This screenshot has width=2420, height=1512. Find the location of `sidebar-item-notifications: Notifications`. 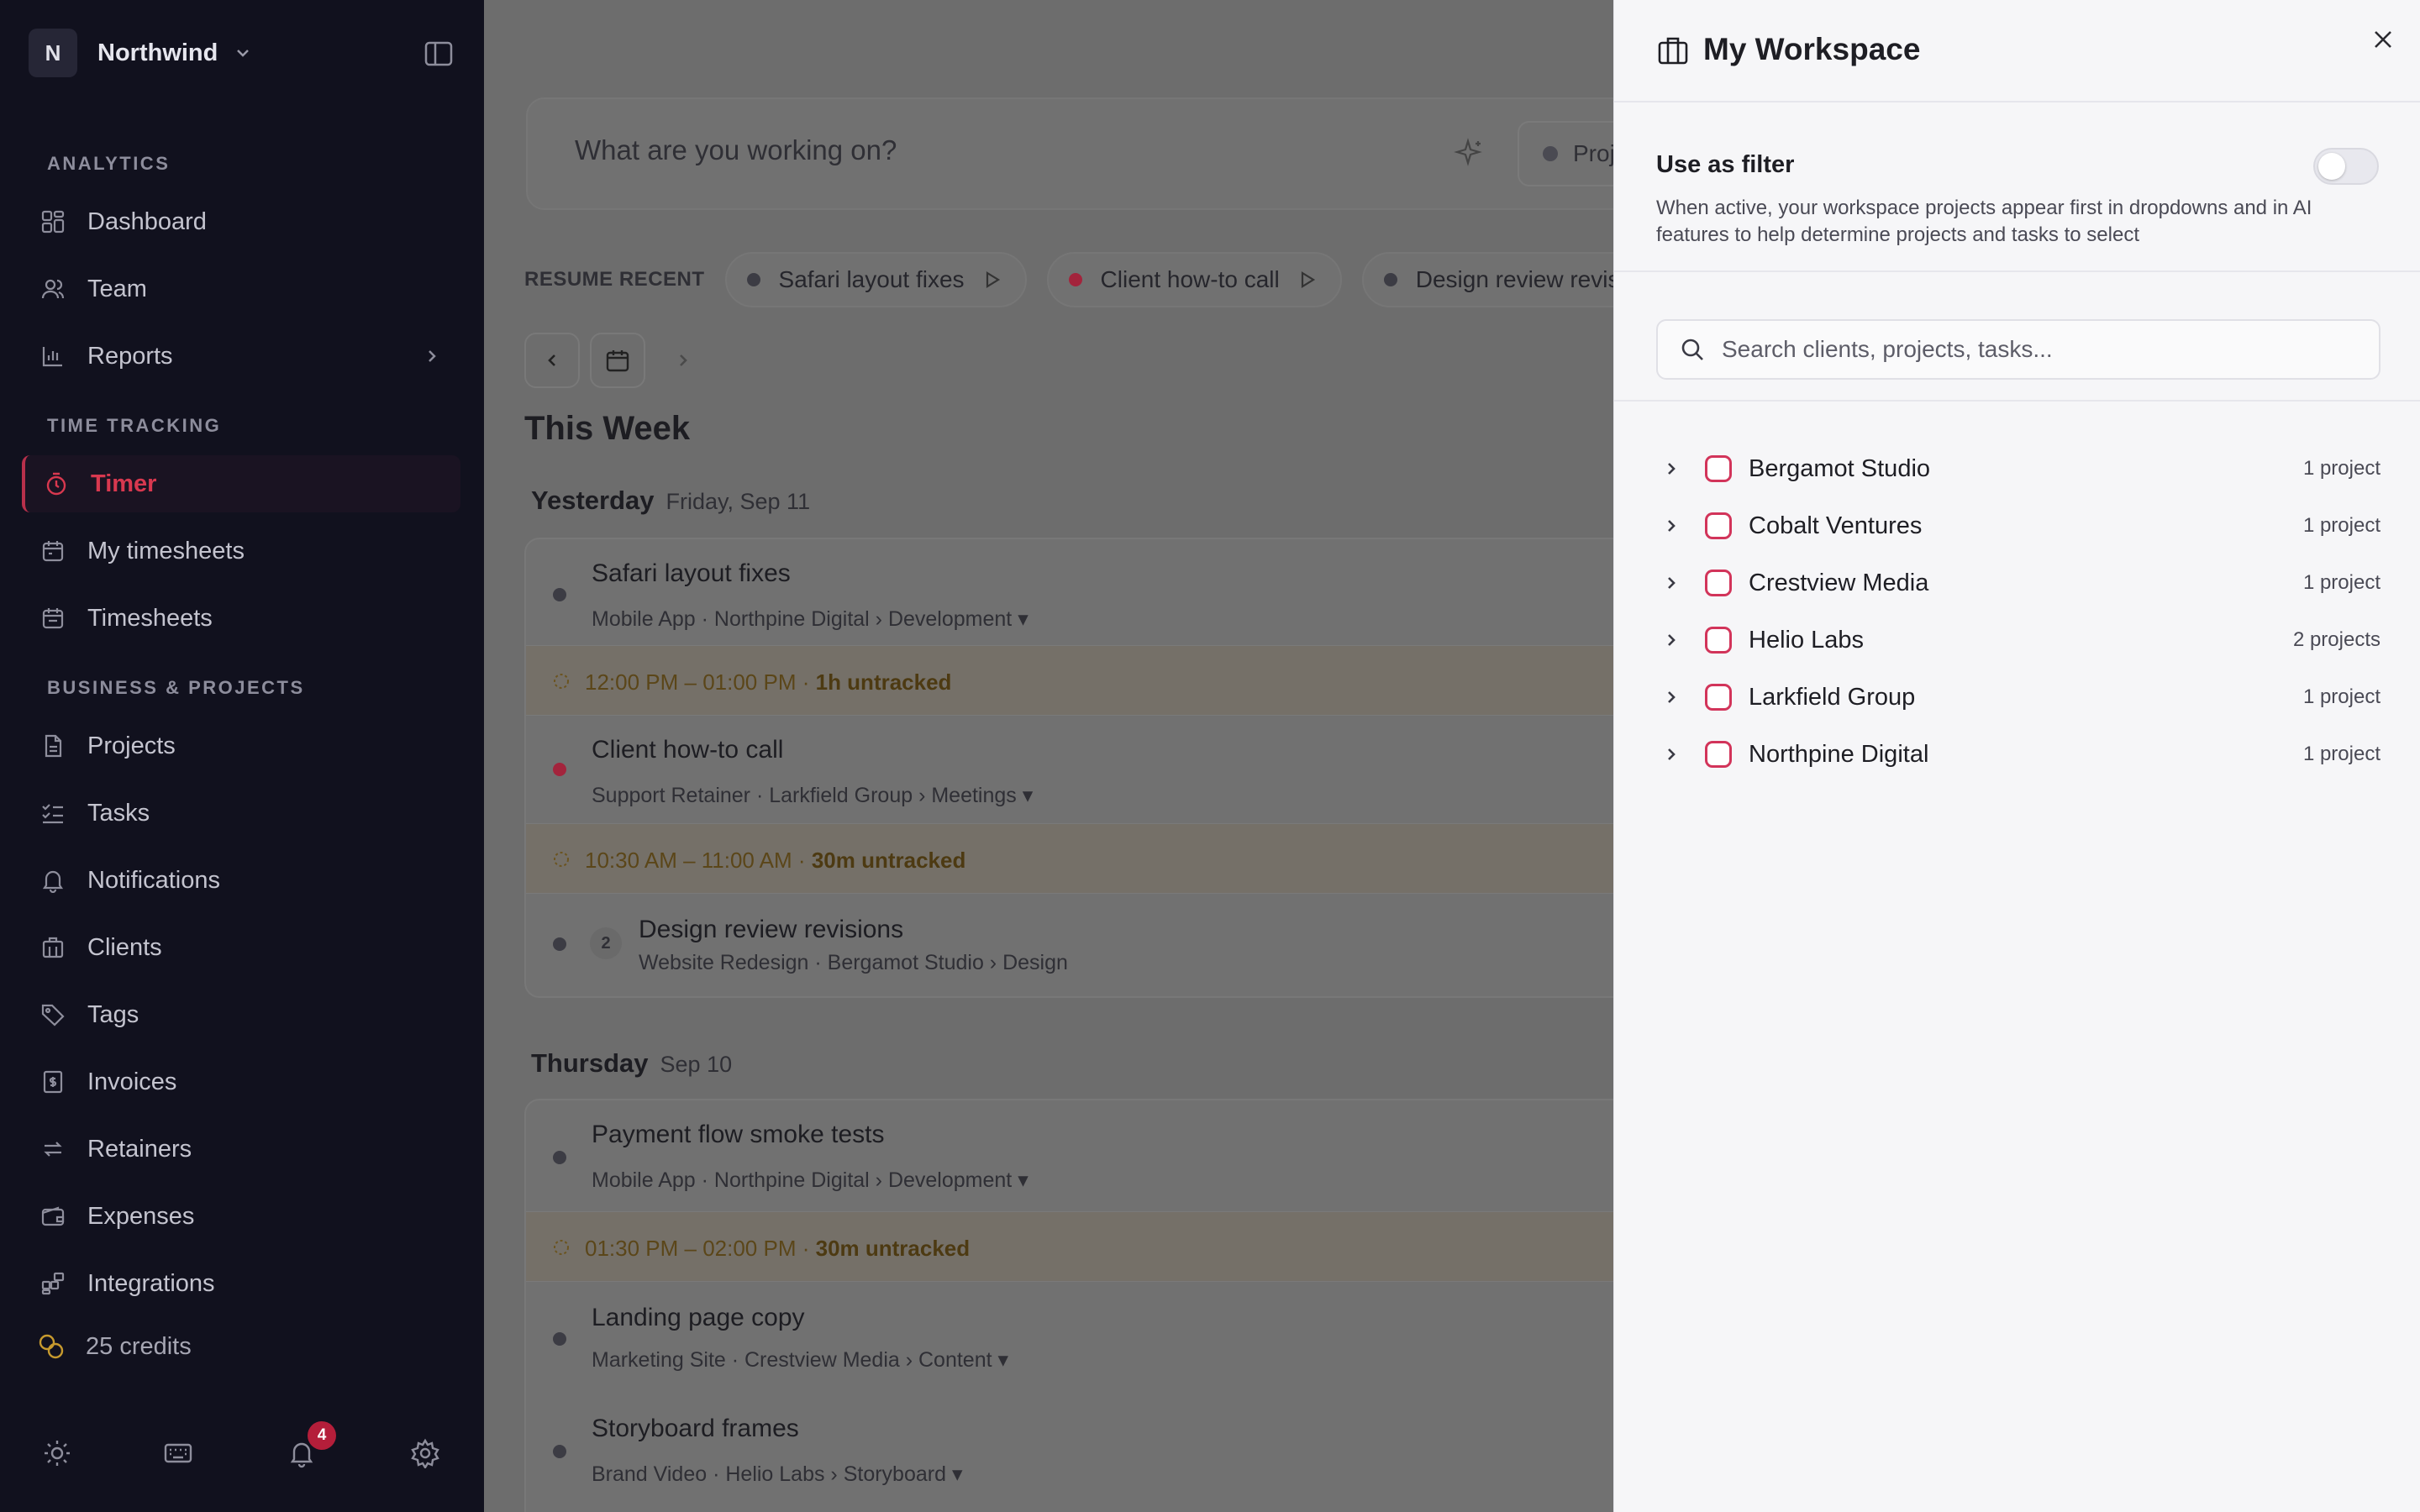

sidebar-item-notifications: Notifications is located at coordinates (241, 880).